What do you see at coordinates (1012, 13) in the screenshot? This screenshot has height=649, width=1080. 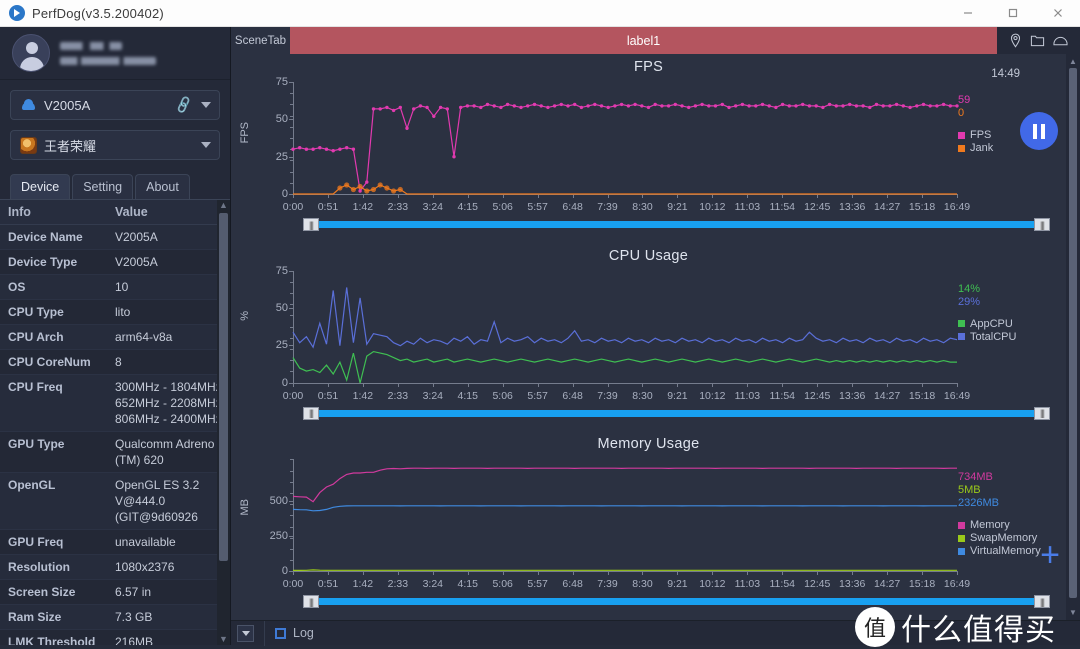 I see `maximize-button` at bounding box center [1012, 13].